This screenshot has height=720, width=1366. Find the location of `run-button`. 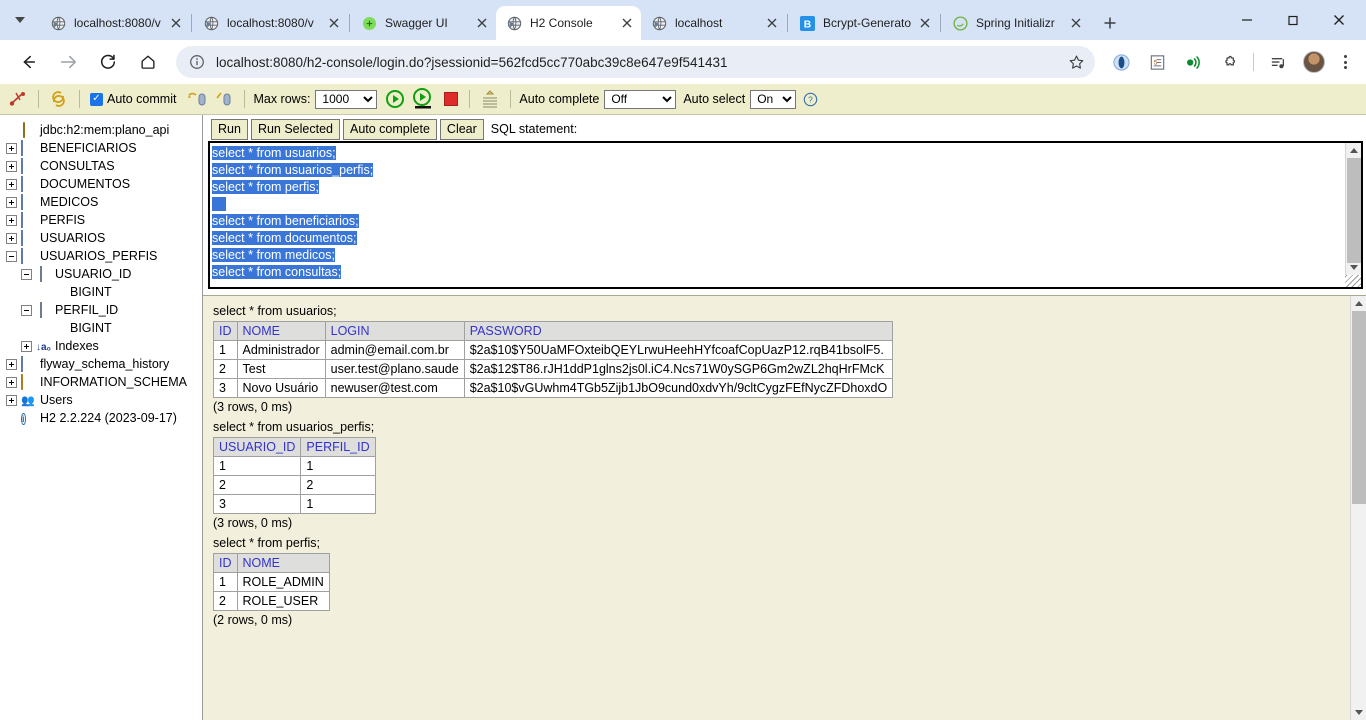

run-button is located at coordinates (395, 99).